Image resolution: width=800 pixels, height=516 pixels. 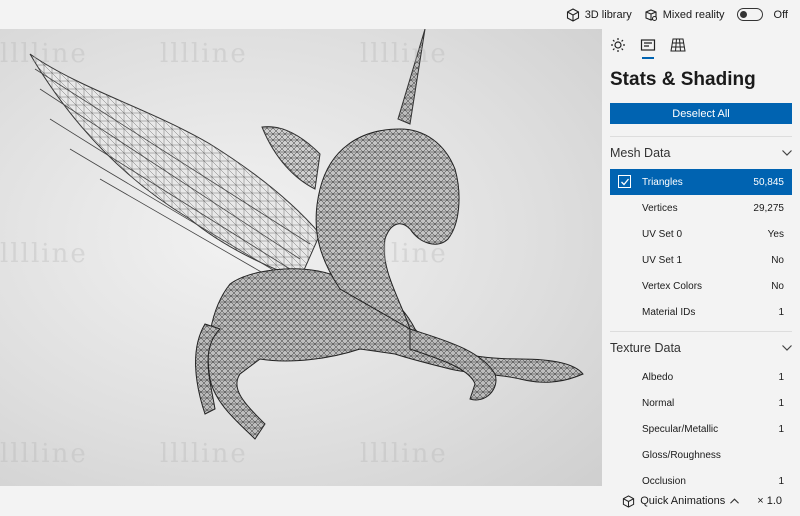 I want to click on row-value: 50,845, so click(x=768, y=182).